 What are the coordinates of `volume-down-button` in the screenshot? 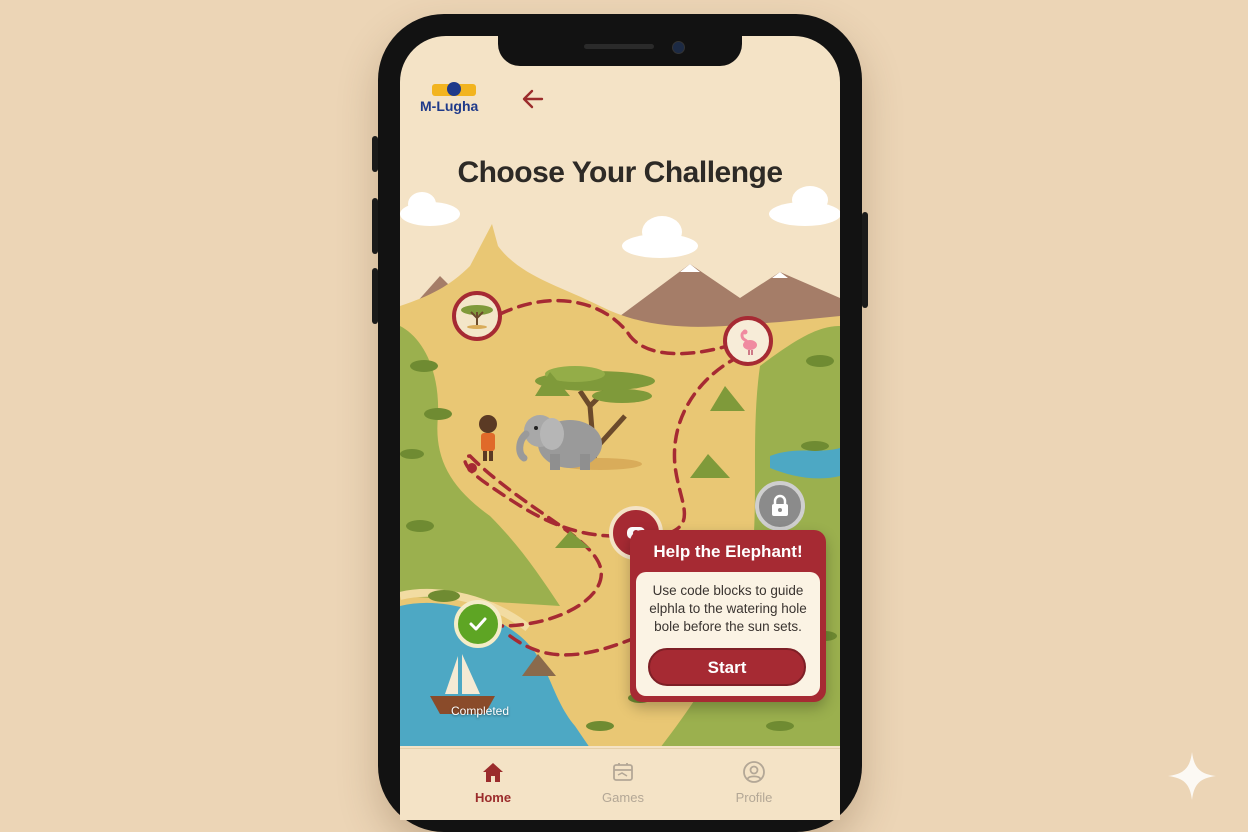 It's located at (375, 296).